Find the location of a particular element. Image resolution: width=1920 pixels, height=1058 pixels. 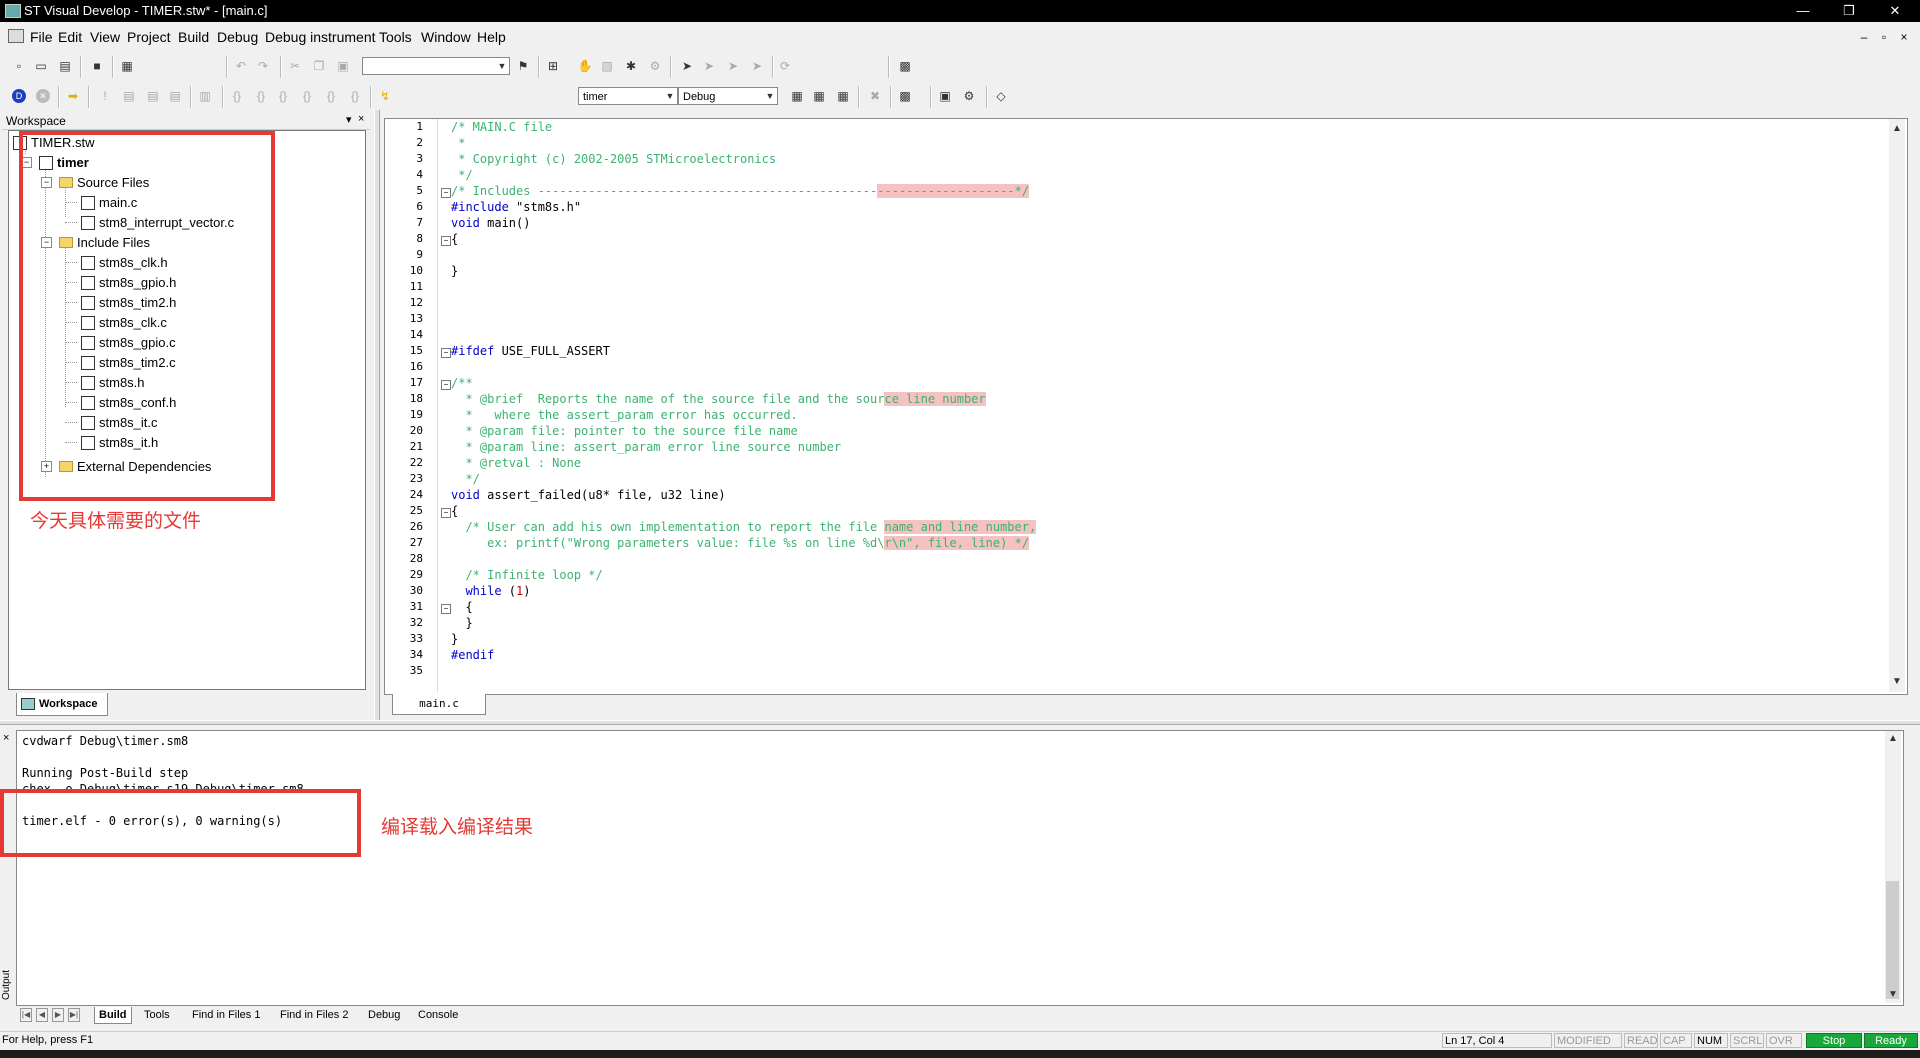

mdi-close-button: × is located at coordinates (1904, 37).